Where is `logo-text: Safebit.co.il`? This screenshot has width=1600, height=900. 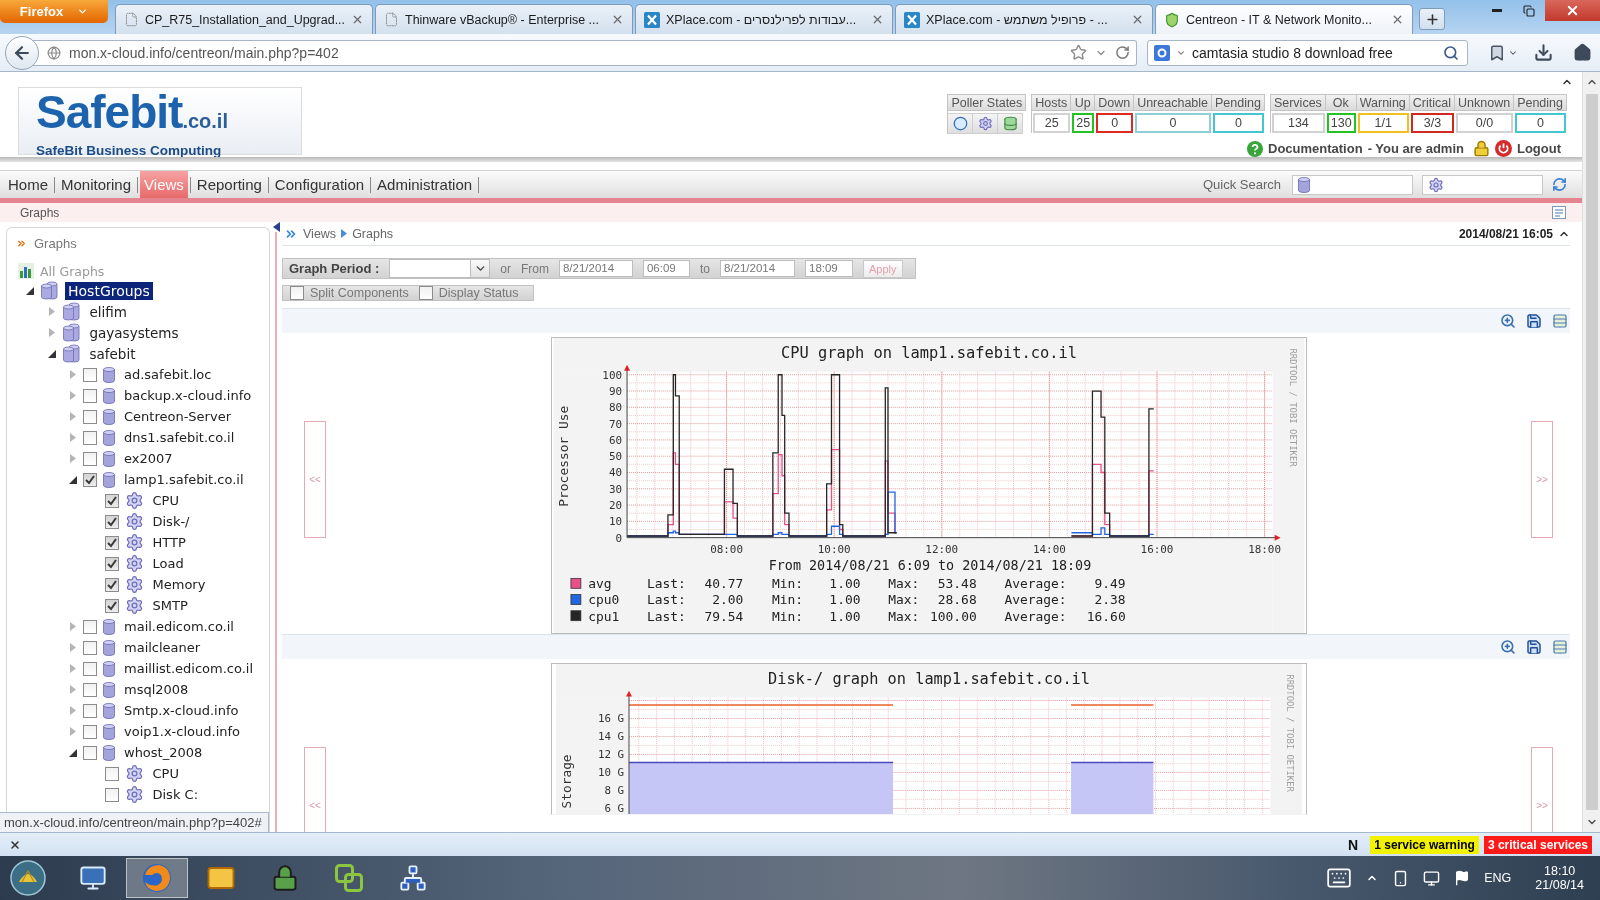 logo-text: Safebit.co.il is located at coordinates (132, 115).